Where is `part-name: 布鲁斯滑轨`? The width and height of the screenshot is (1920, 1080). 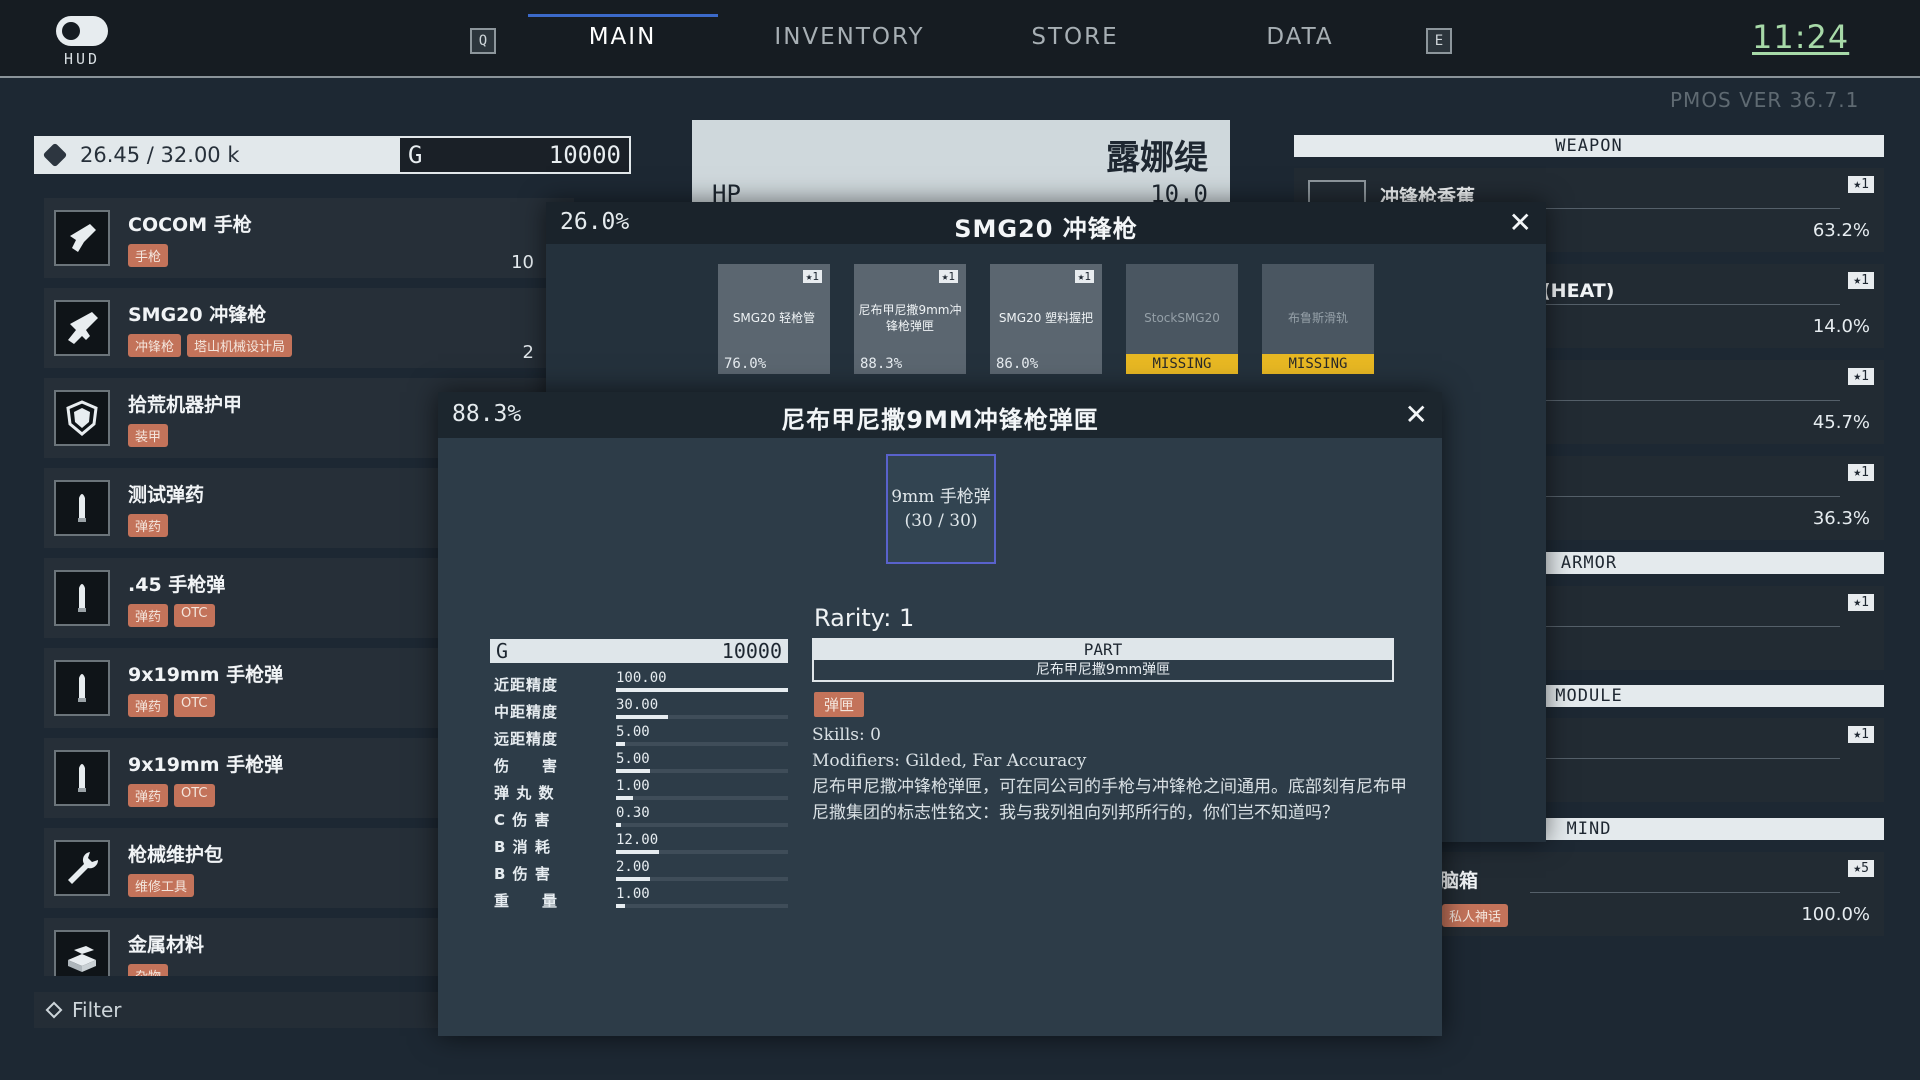 part-name: 布鲁斯滑轨 is located at coordinates (1317, 318).